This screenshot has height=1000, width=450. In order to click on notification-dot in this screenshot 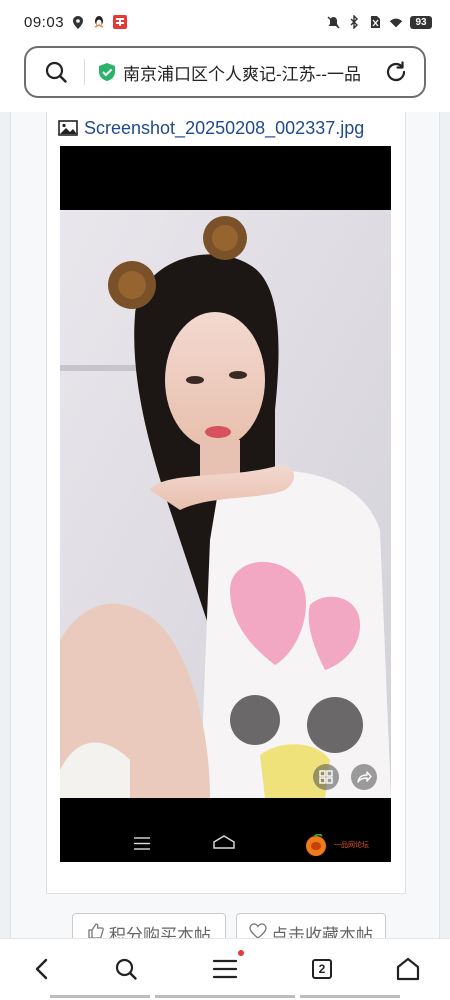, I will do `click(241, 953)`.